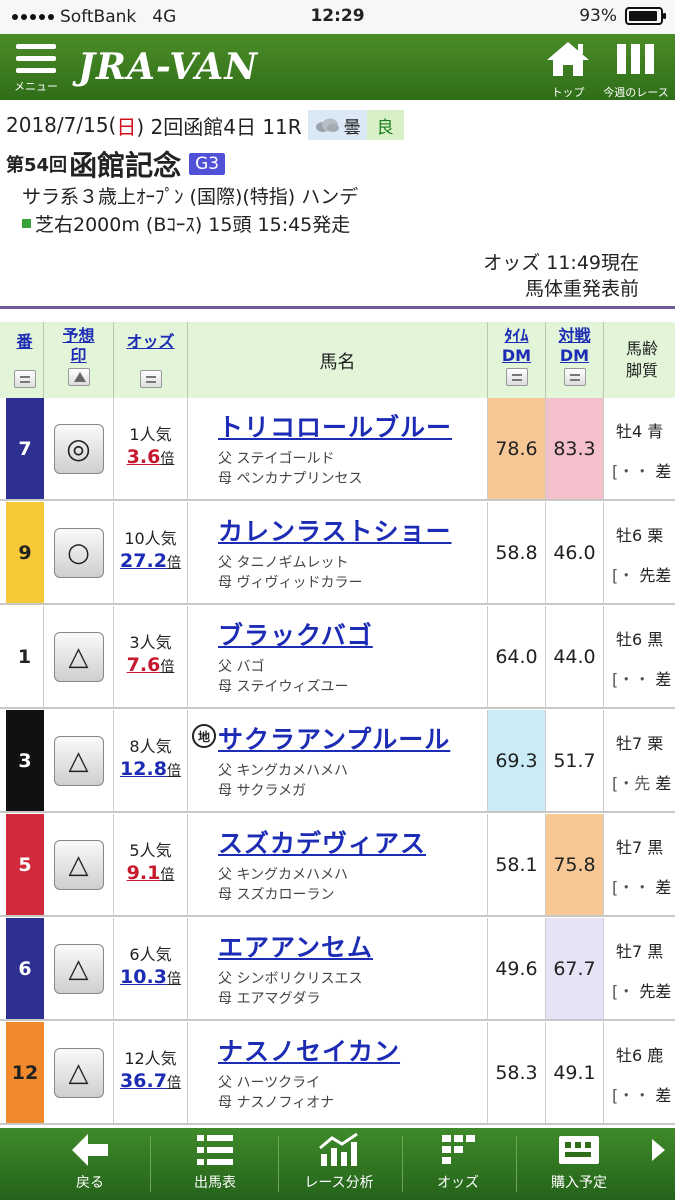  What do you see at coordinates (657, 1164) in the screenshot?
I see `nav-next-button` at bounding box center [657, 1164].